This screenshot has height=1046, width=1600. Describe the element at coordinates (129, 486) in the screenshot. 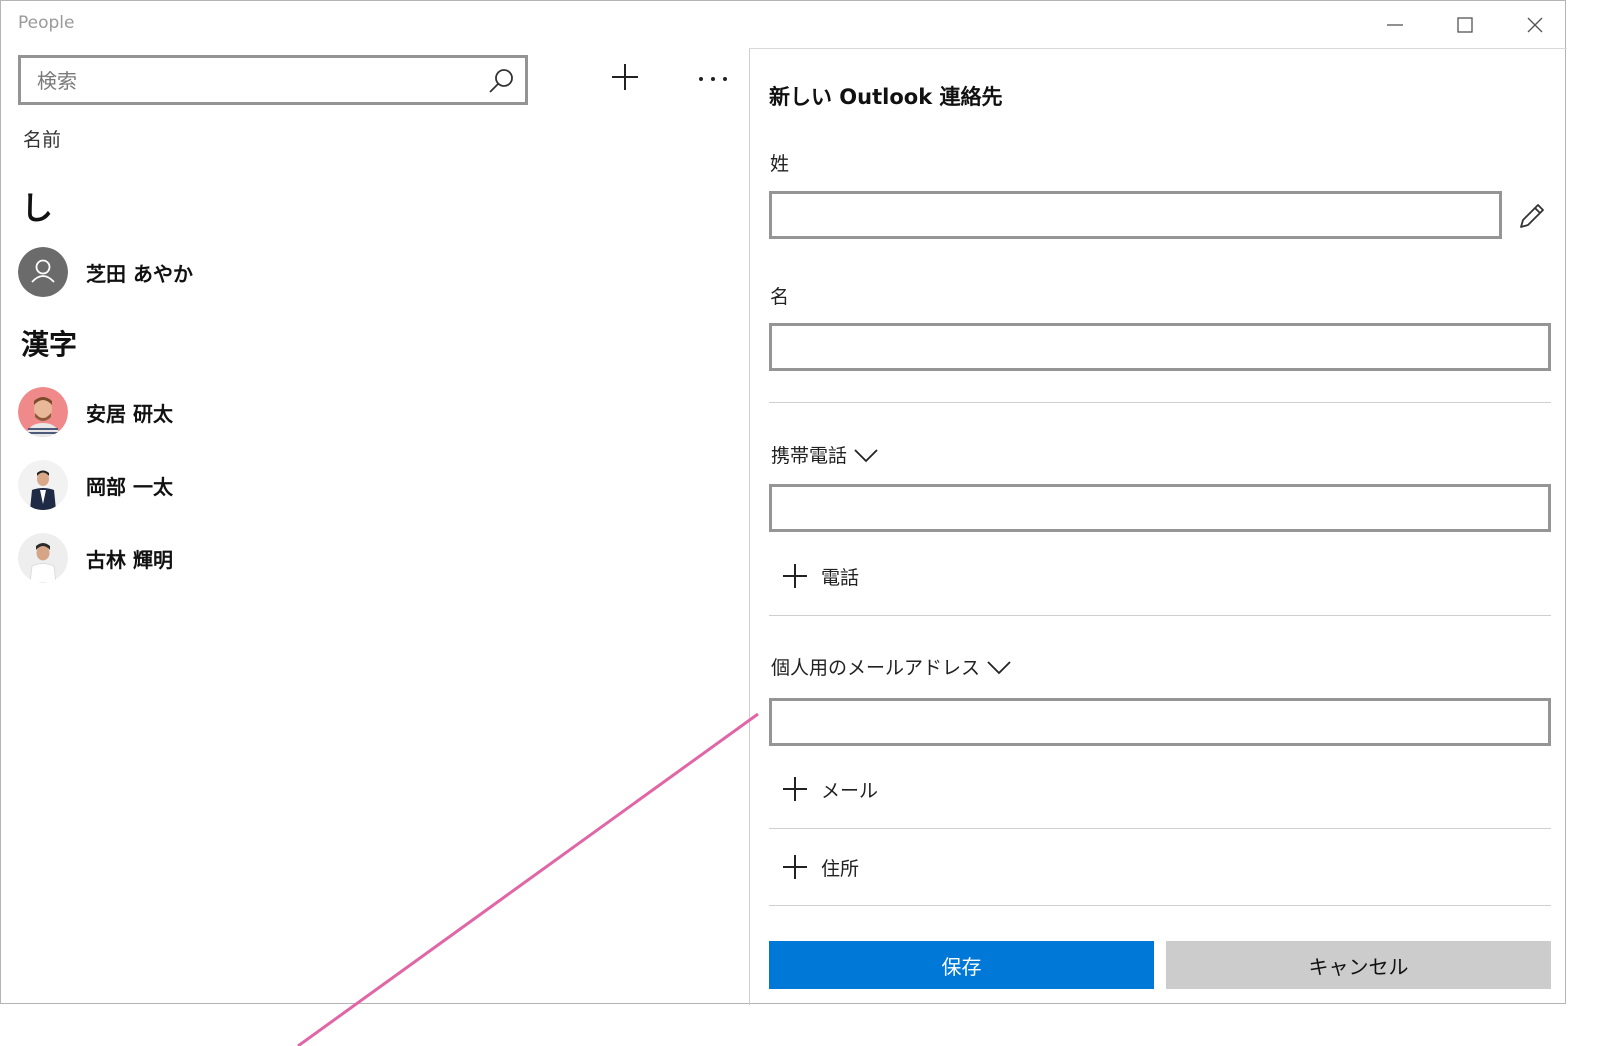

I see `contact-name: 岡部 一太` at that location.